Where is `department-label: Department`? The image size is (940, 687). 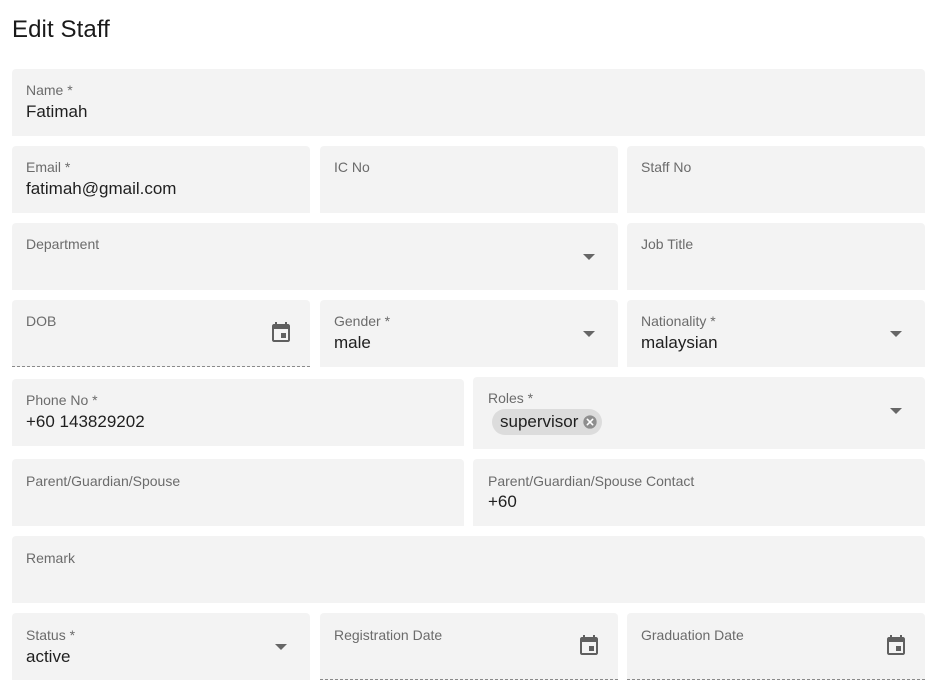
department-label: Department is located at coordinates (63, 244).